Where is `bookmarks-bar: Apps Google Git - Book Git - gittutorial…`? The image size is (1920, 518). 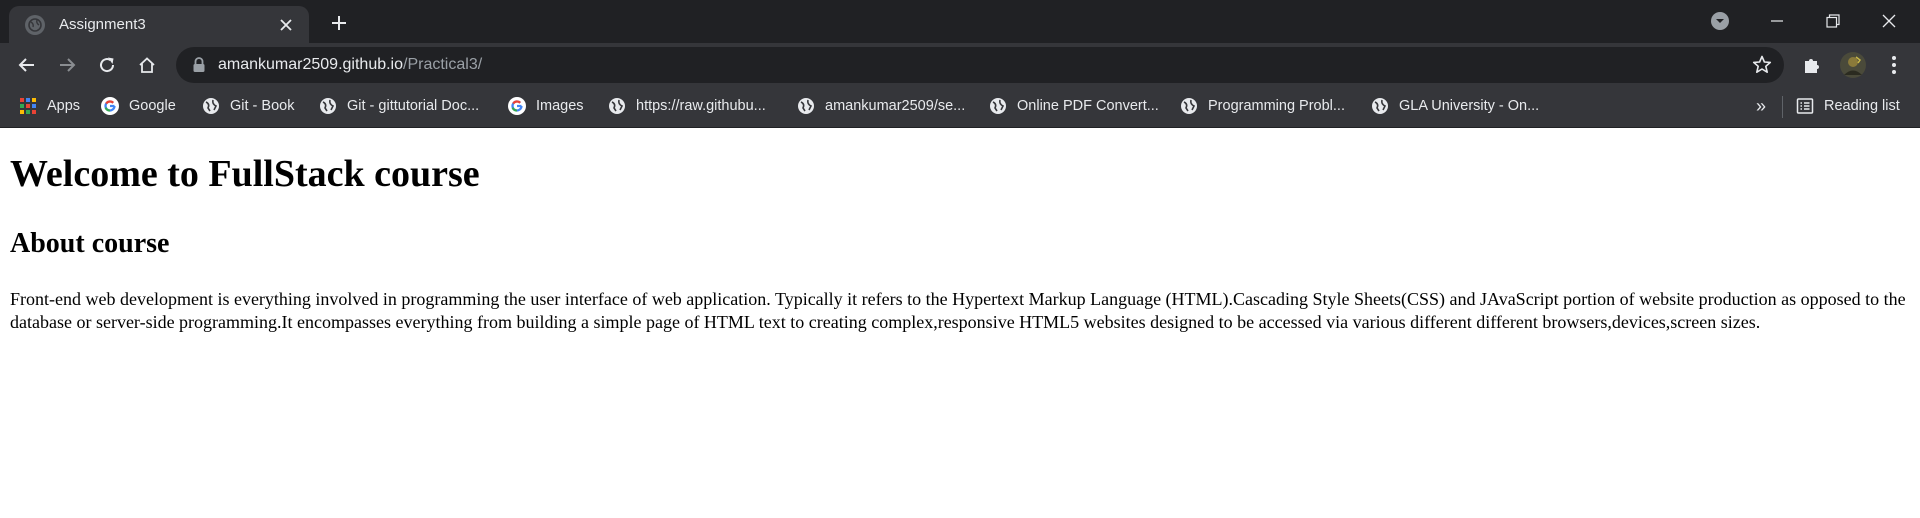 bookmarks-bar: Apps Google Git - Book Git - gittutorial… is located at coordinates (960, 107).